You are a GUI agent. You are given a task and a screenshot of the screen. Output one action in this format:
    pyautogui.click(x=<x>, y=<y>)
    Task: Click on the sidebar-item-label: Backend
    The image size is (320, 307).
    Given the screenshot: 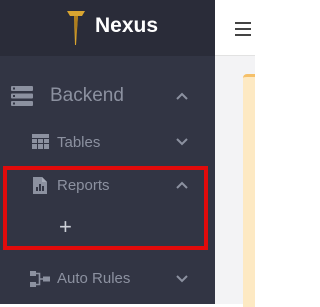 What is the action you would take?
    pyautogui.click(x=87, y=95)
    